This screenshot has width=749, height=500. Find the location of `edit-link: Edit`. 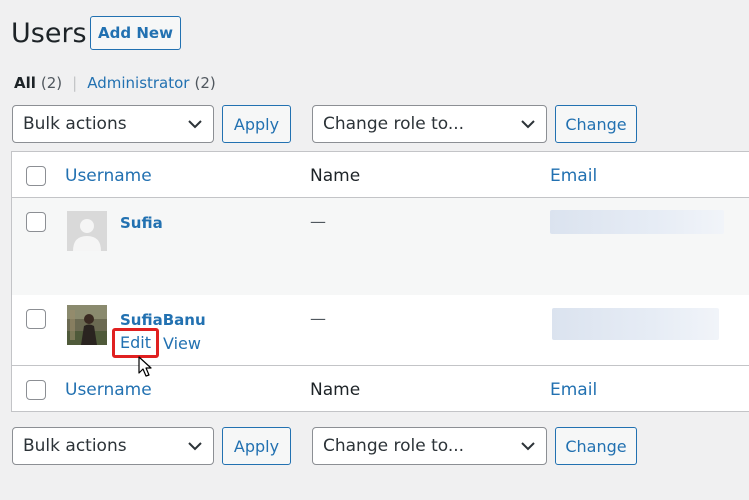

edit-link: Edit is located at coordinates (135, 343).